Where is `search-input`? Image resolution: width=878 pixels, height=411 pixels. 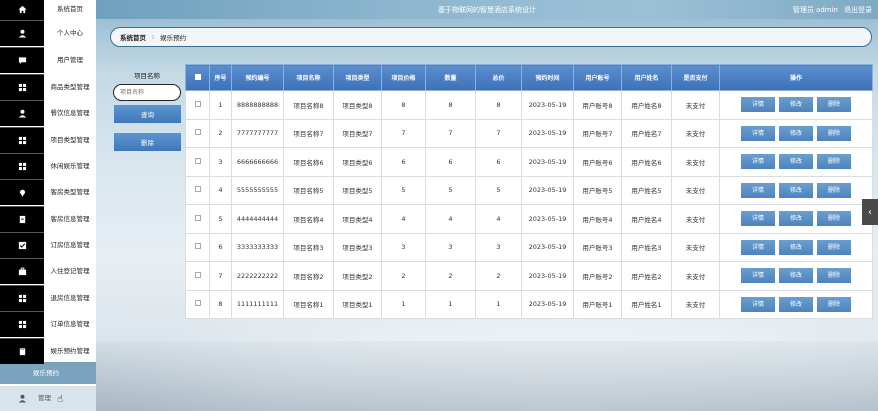
search-input is located at coordinates (147, 92).